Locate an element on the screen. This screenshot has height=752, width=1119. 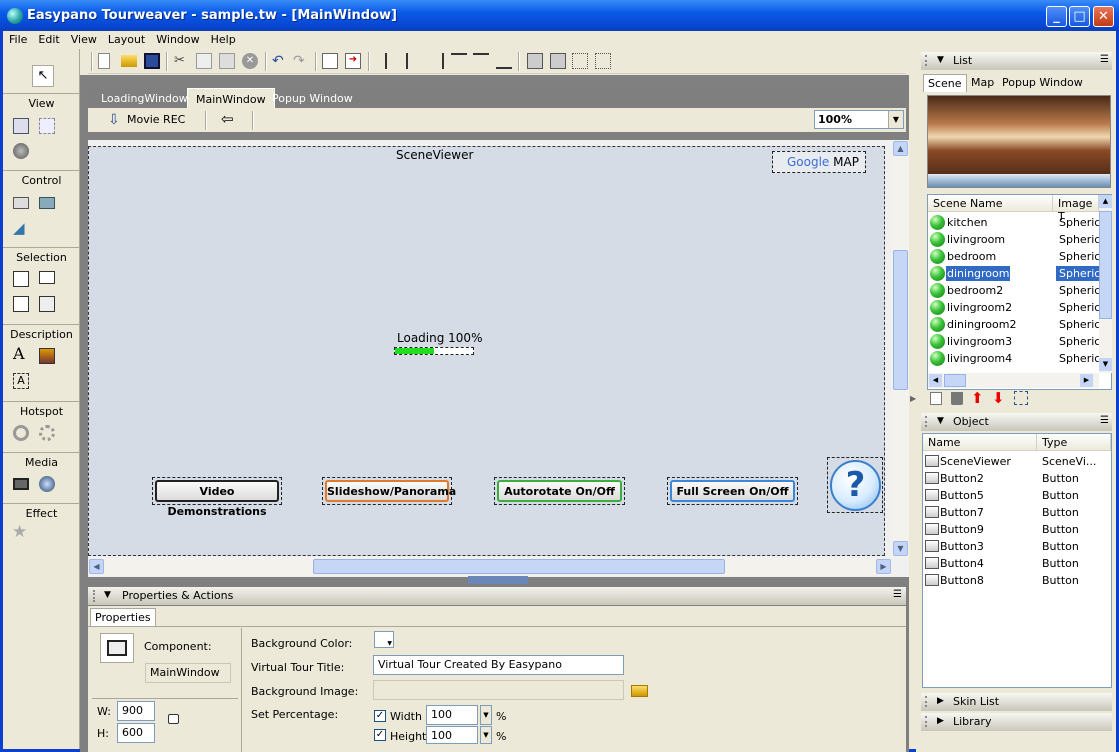
close-button: ✕ is located at coordinates (1103, 16).